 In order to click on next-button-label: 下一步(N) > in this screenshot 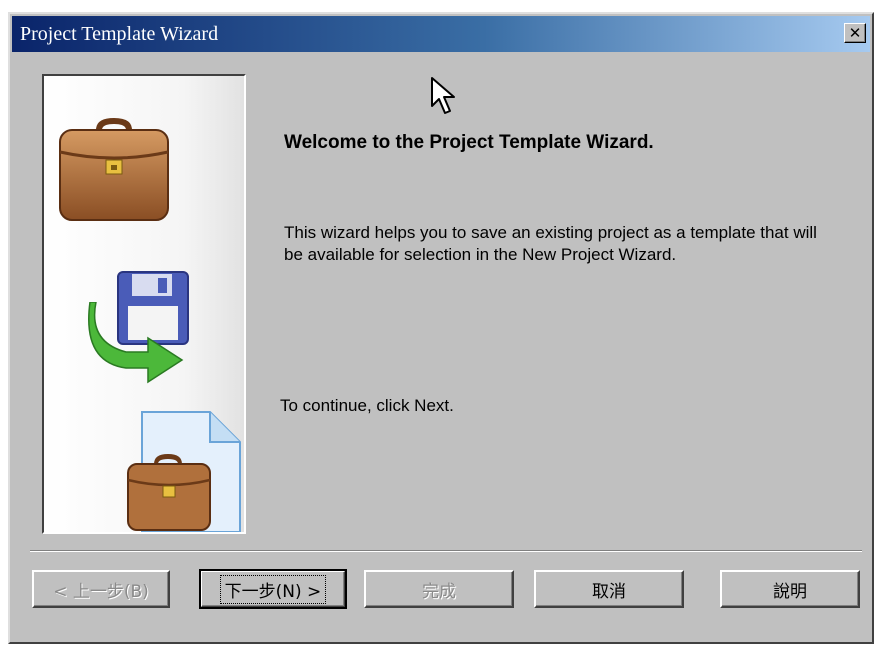, I will do `click(273, 589)`.